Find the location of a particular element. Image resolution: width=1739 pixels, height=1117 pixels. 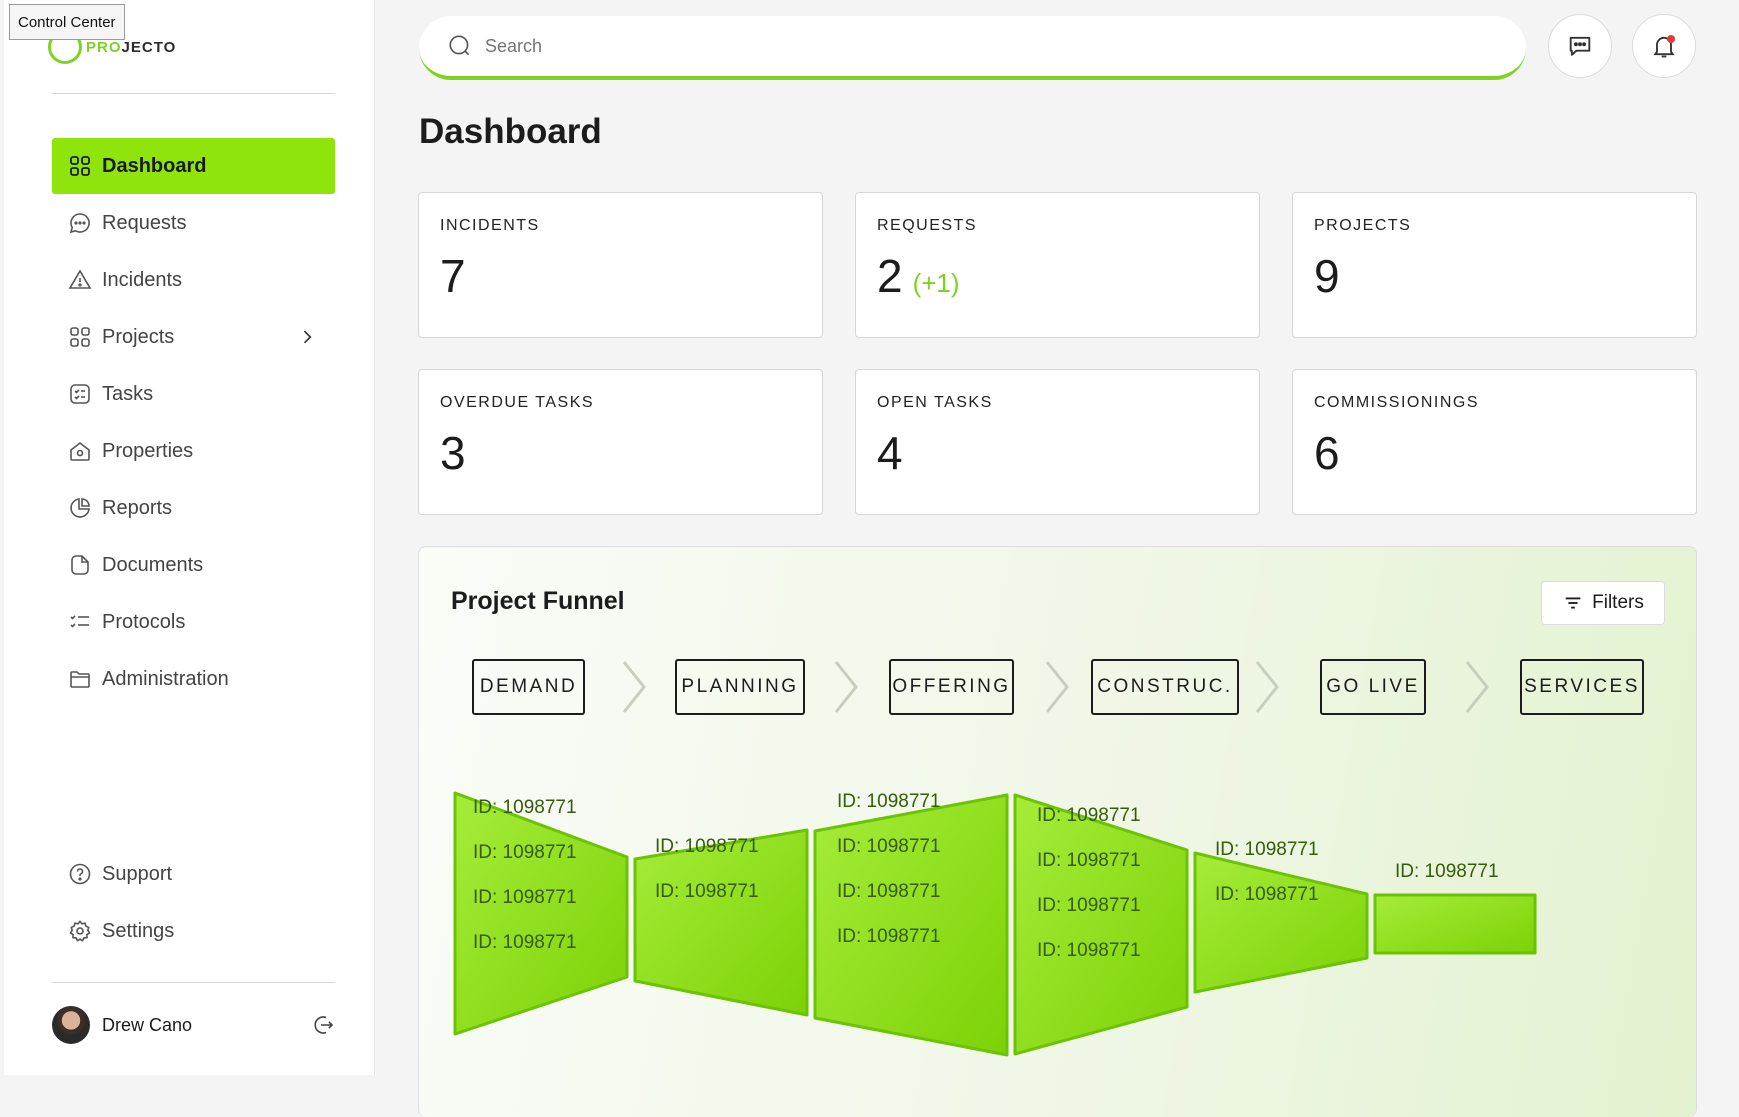

stat-card-overdue-tasks: OVERDUE TASKS 3 is located at coordinates (620, 442).